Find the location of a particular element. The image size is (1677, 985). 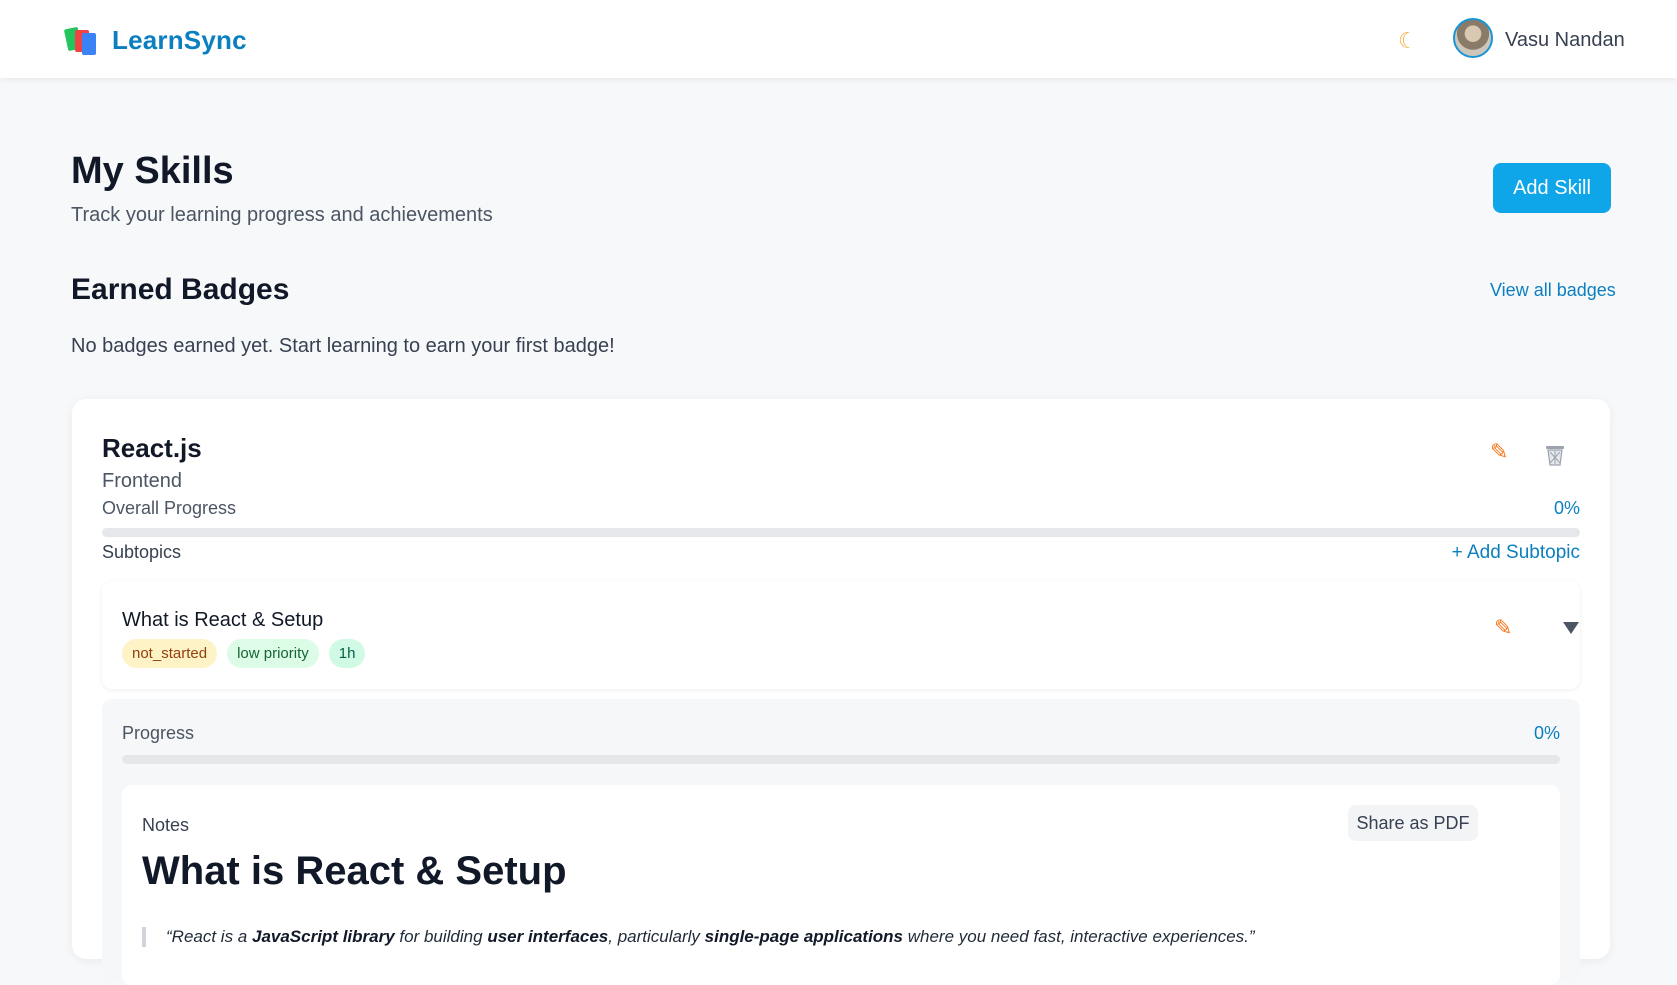

overall-progress-bar is located at coordinates (841, 532).